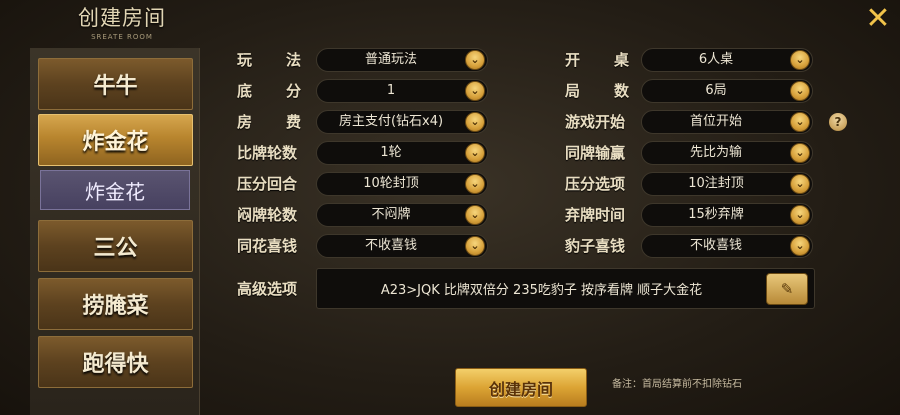 Image resolution: width=900 pixels, height=415 pixels. I want to click on sidebar-subitem-zhajinhua: 炸金花, so click(115, 190).